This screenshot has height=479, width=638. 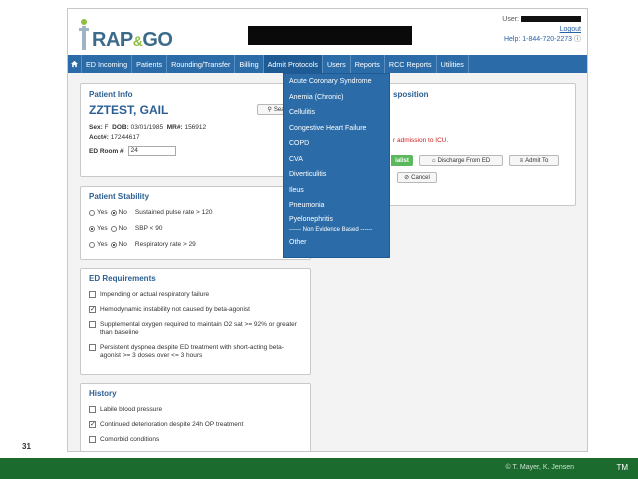 What do you see at coordinates (125, 228) in the screenshot?
I see `stability-row-sbp: Yes No SBP < 90` at bounding box center [125, 228].